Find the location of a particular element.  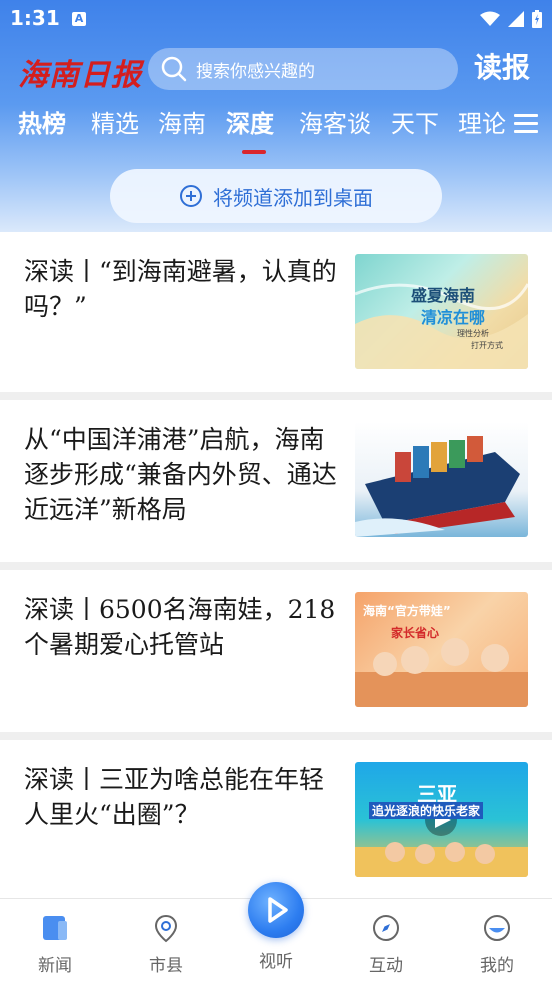

location-pin-icon is located at coordinates (166, 928).